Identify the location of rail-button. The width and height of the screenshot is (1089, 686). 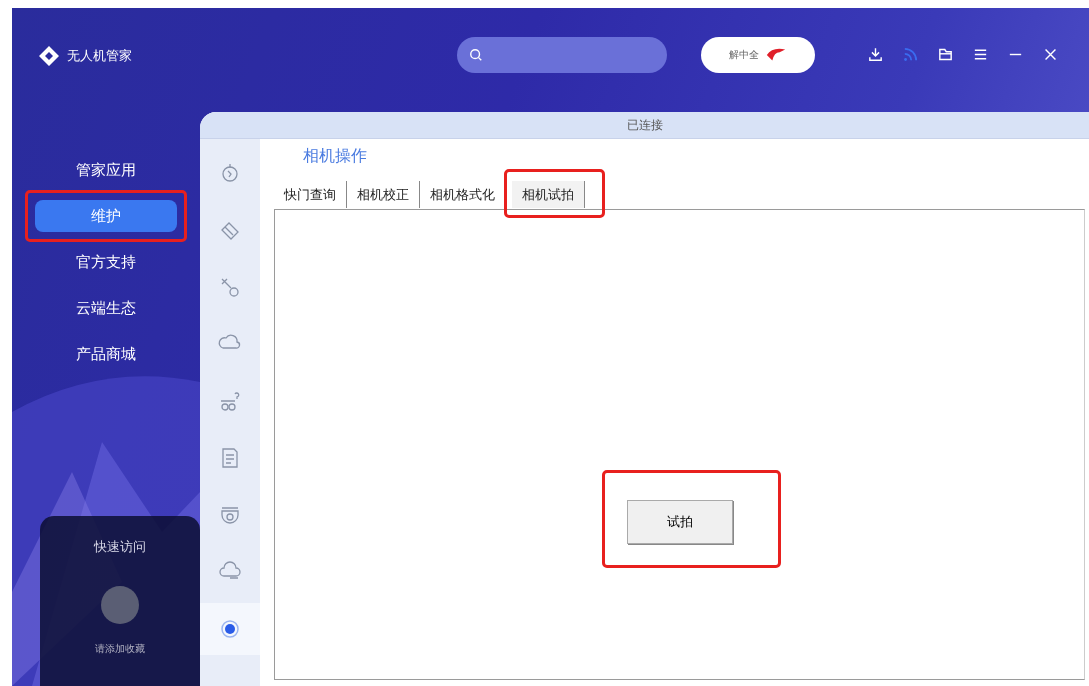
(230, 629).